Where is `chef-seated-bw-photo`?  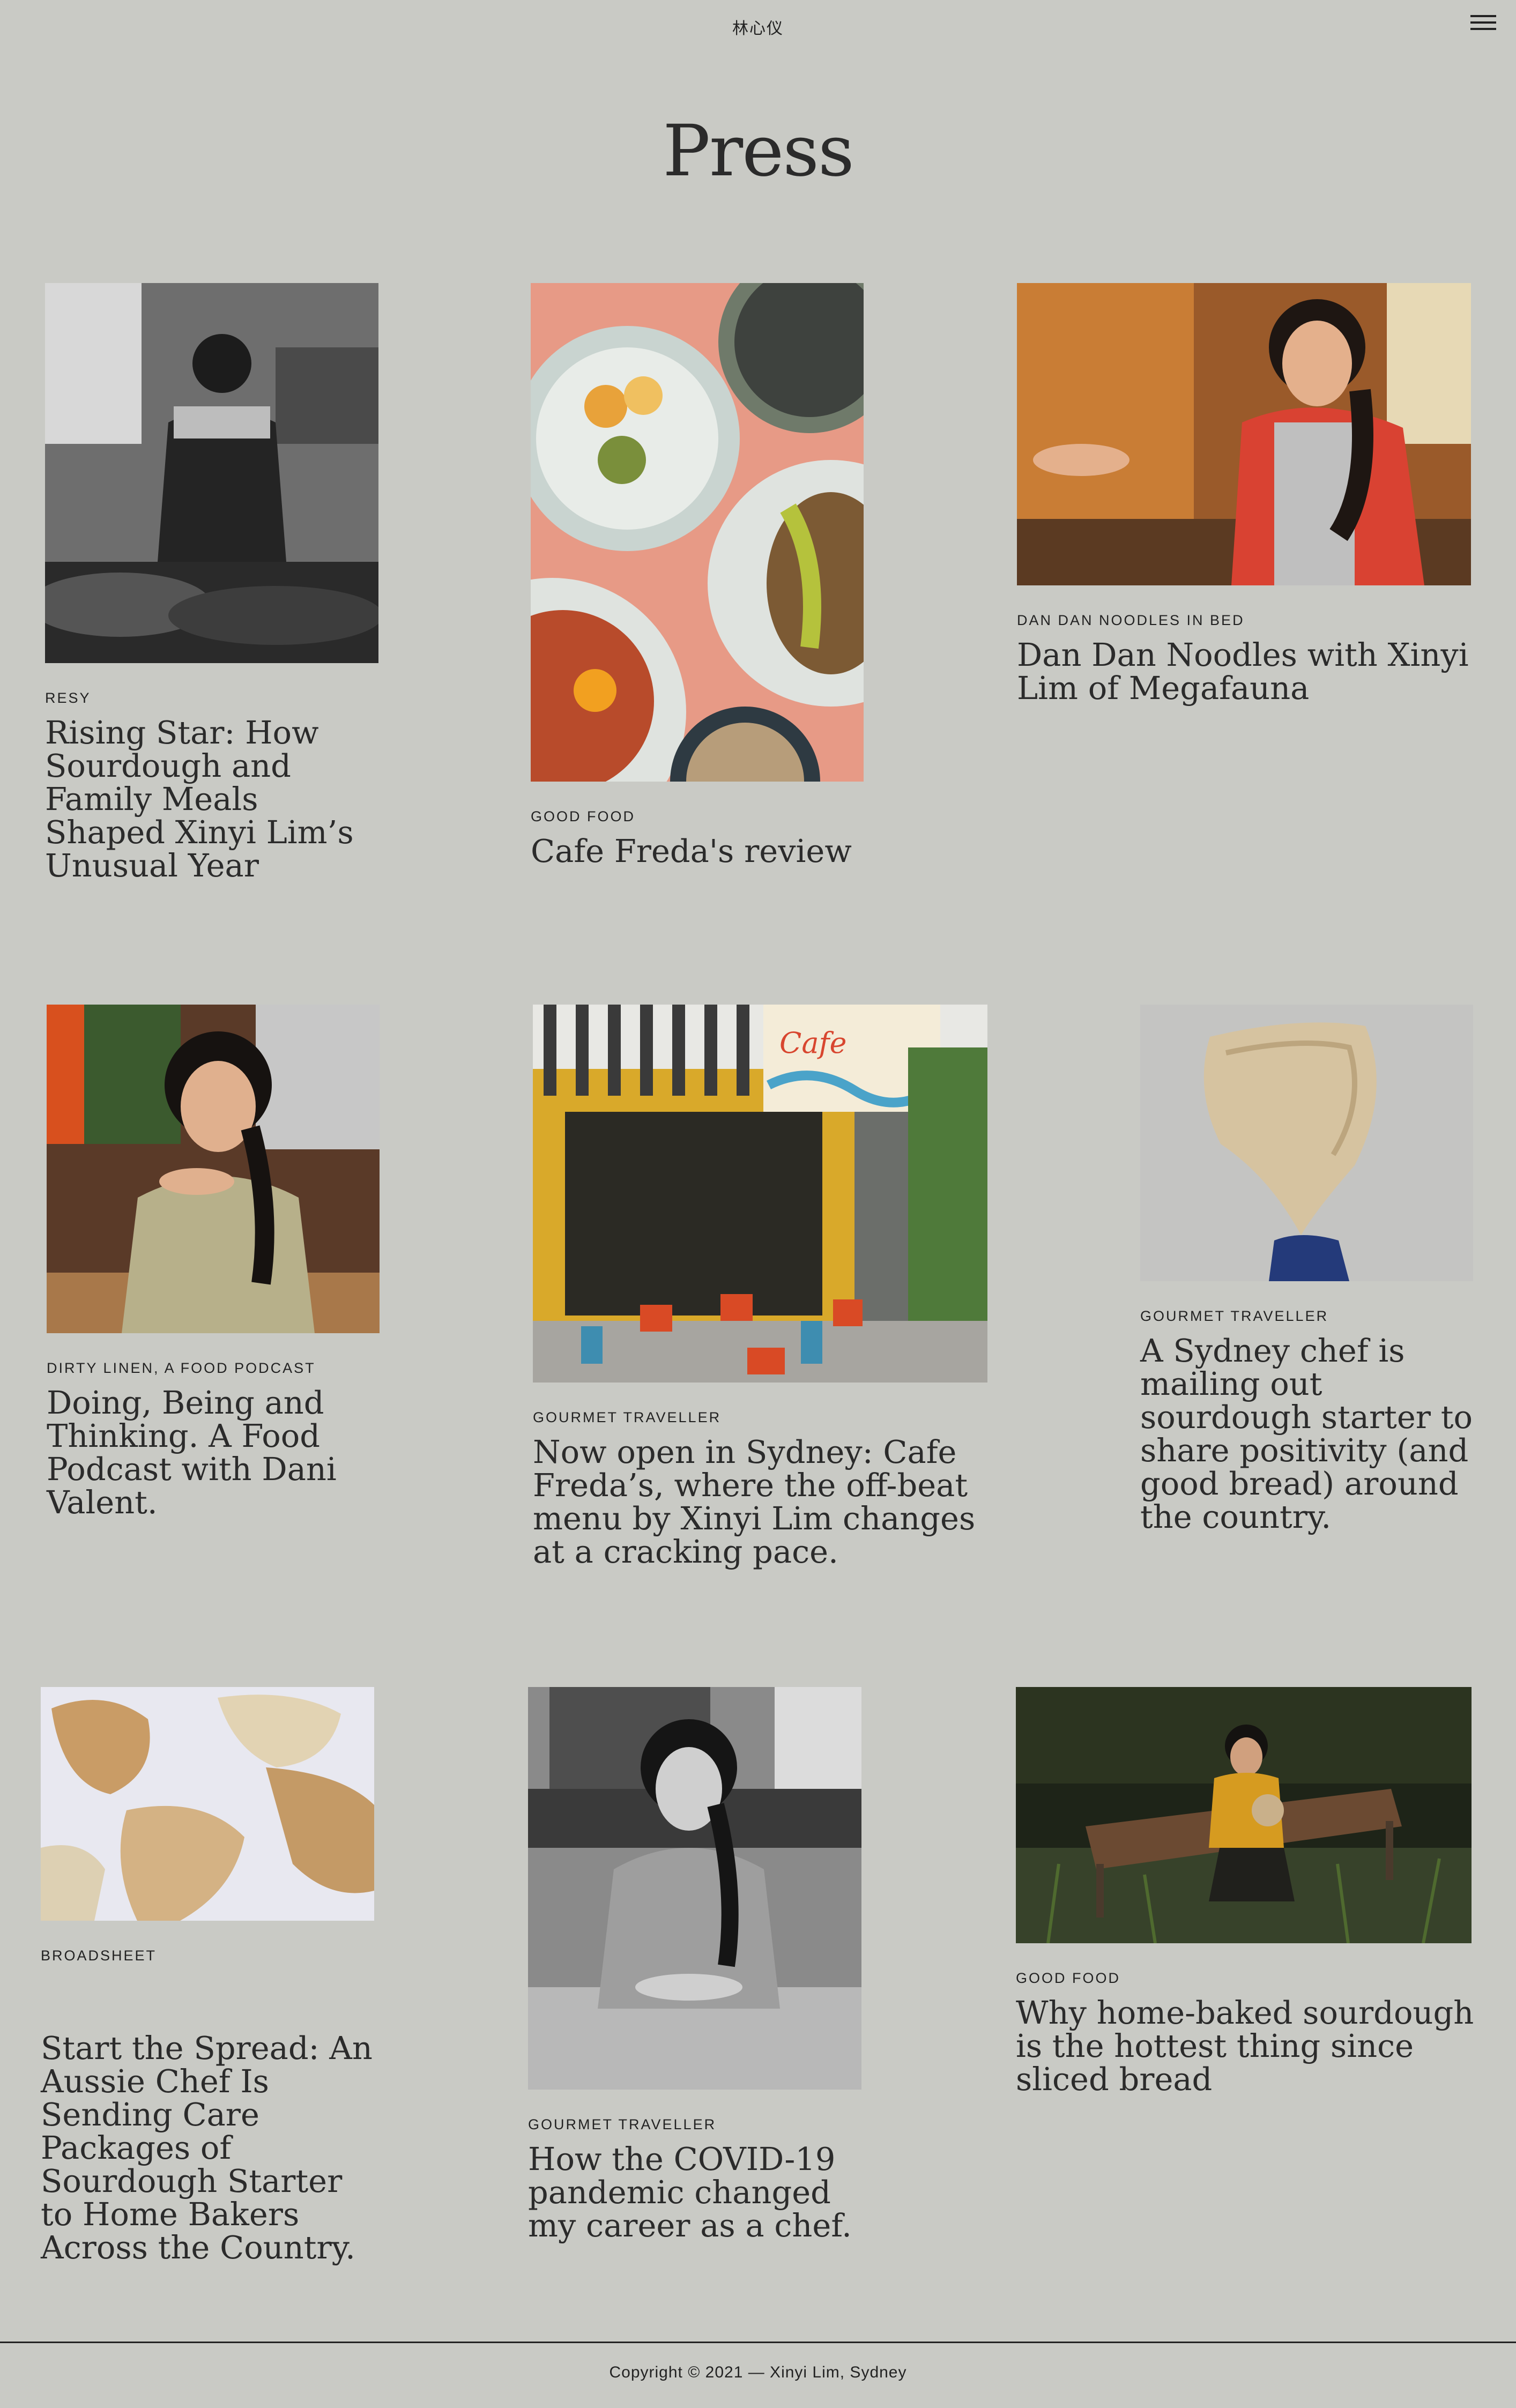
chef-seated-bw-photo is located at coordinates (694, 1888).